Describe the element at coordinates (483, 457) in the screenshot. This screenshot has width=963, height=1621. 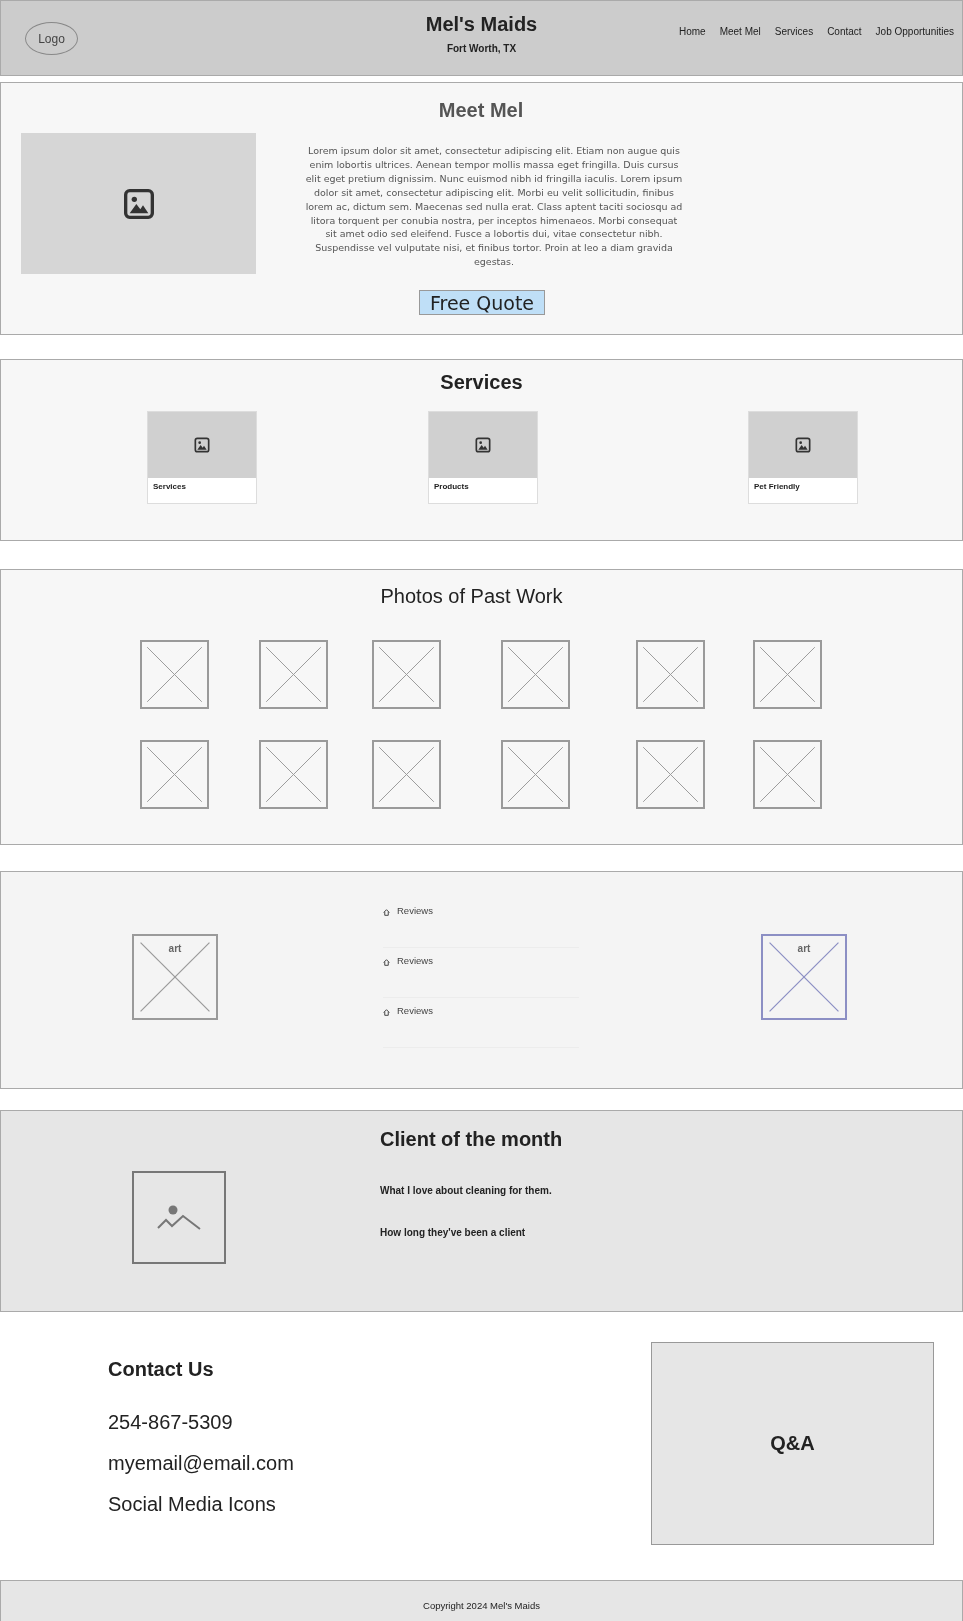
I see `service-card: Products` at that location.